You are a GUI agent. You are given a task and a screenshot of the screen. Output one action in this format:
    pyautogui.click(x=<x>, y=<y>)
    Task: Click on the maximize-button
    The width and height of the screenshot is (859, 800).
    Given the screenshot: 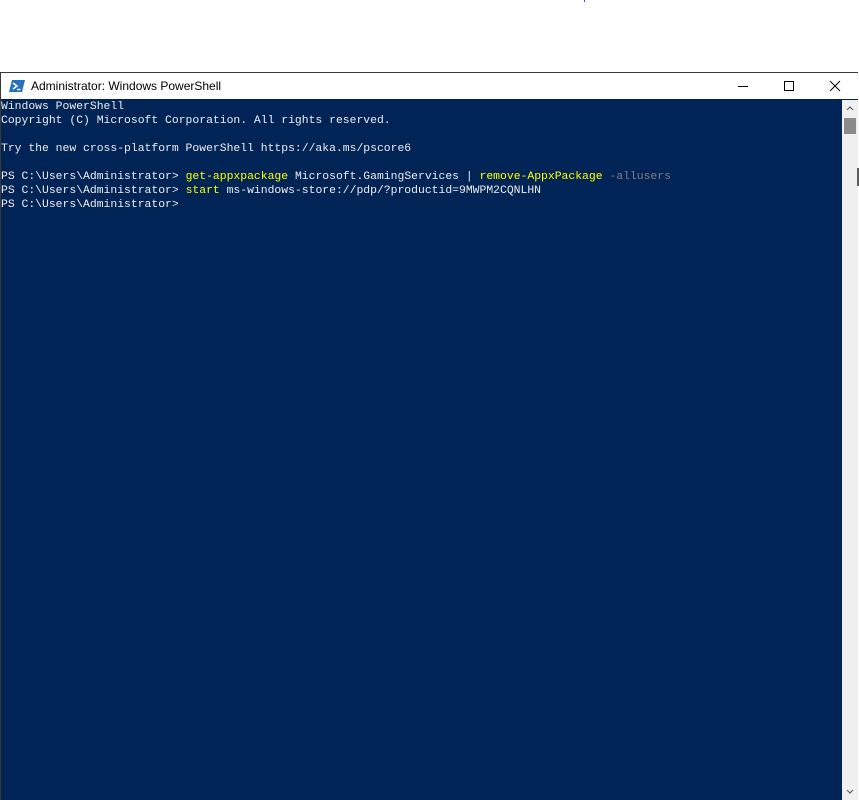 What is the action you would take?
    pyautogui.click(x=789, y=86)
    